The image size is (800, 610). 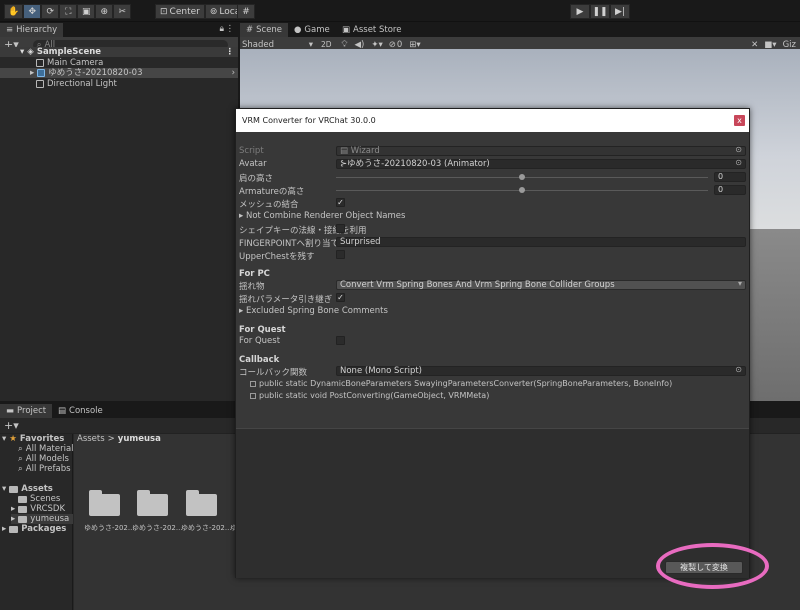 What do you see at coordinates (86, 11) in the screenshot?
I see `rect-tool-icon: ▣` at bounding box center [86, 11].